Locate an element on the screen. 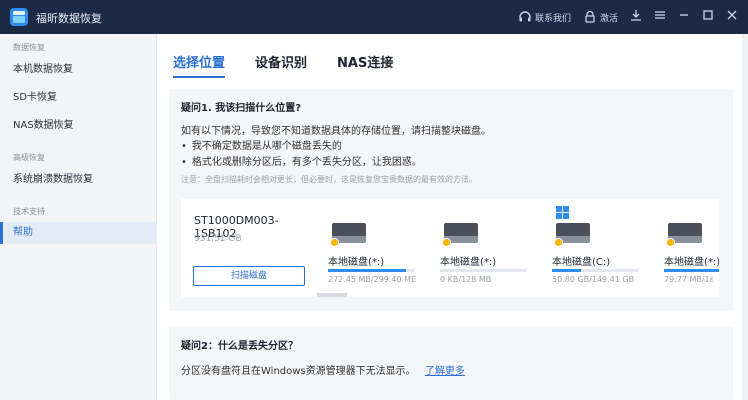 The height and width of the screenshot is (400, 748). drive-card: ST1000DM003-1SB102 931.51 GB 扫描磁盘 is located at coordinates (249, 248).